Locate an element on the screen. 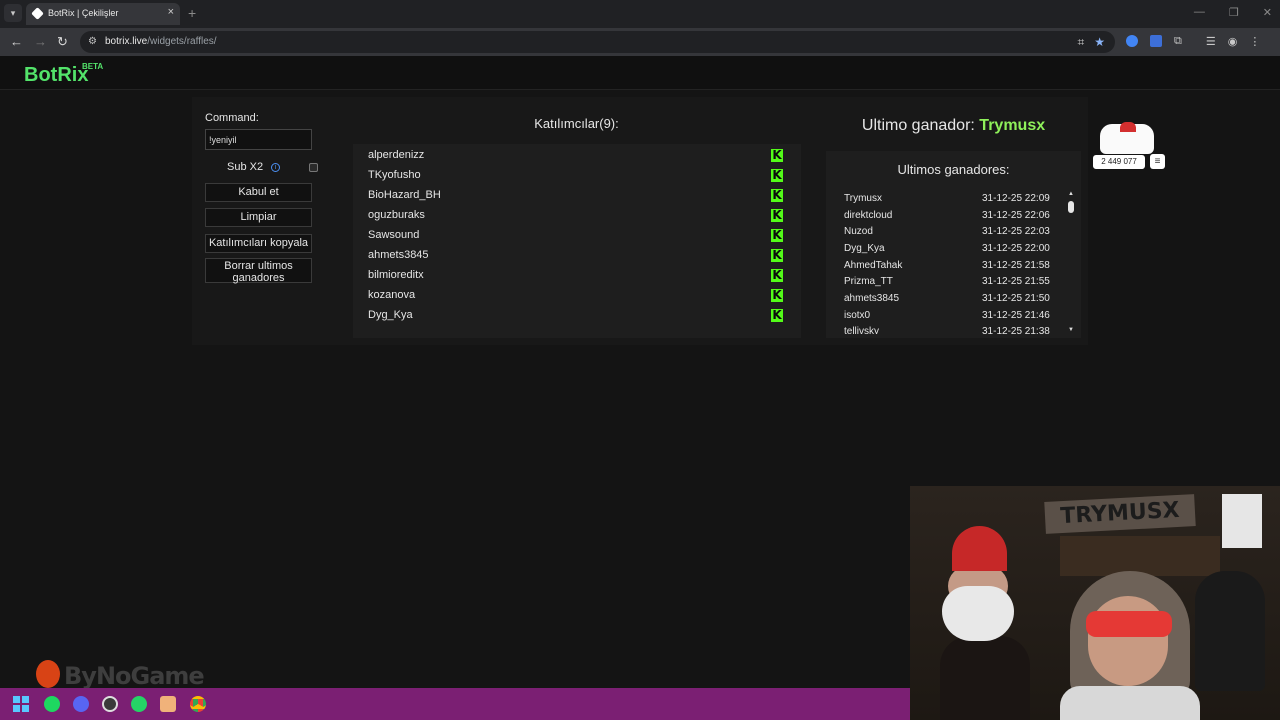 This screenshot has width=1280, height=720. winner-name: Prizma_TT is located at coordinates (868, 281).